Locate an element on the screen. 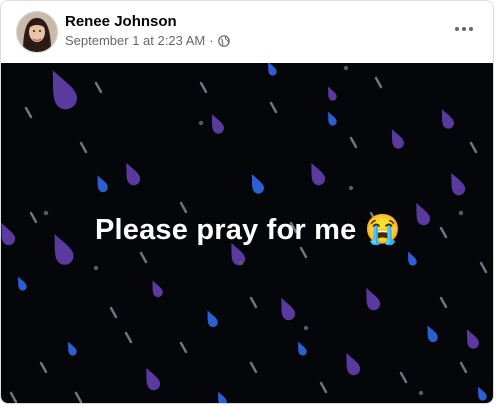 The height and width of the screenshot is (406, 496). post-meta: September 1 at 2:23 AM · is located at coordinates (147, 40).